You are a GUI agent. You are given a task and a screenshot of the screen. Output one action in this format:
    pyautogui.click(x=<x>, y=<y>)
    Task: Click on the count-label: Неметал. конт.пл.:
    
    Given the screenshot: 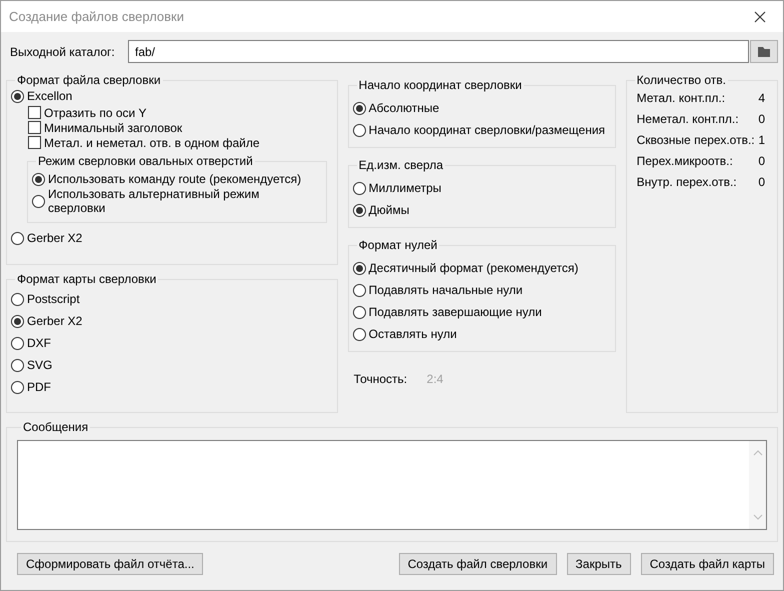 What is the action you would take?
    pyautogui.click(x=687, y=119)
    